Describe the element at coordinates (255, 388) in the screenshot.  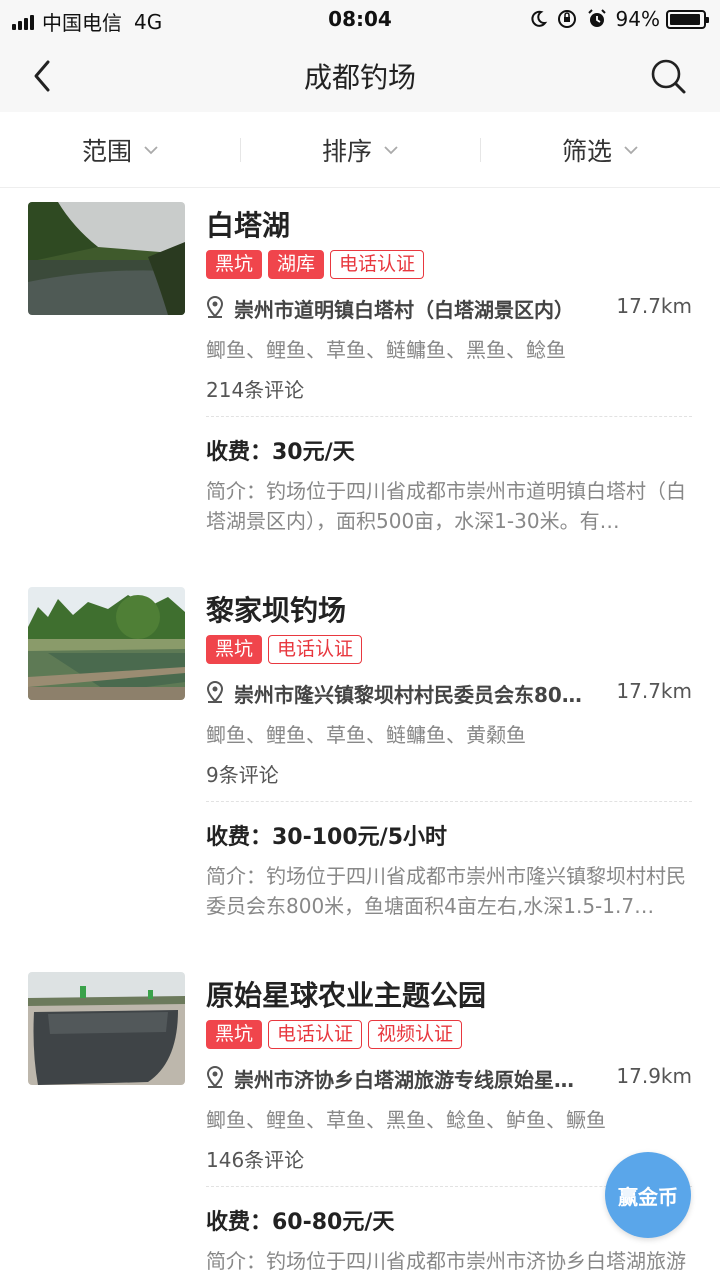
I see `review-count: 214条评论` at that location.